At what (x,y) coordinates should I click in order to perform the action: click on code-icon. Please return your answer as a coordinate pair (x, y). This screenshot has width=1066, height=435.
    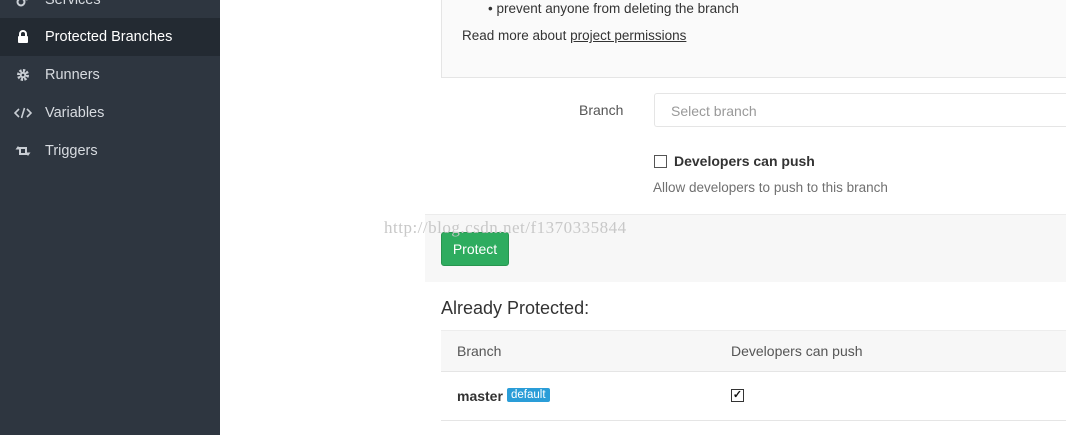
    Looking at the image, I should click on (23, 113).